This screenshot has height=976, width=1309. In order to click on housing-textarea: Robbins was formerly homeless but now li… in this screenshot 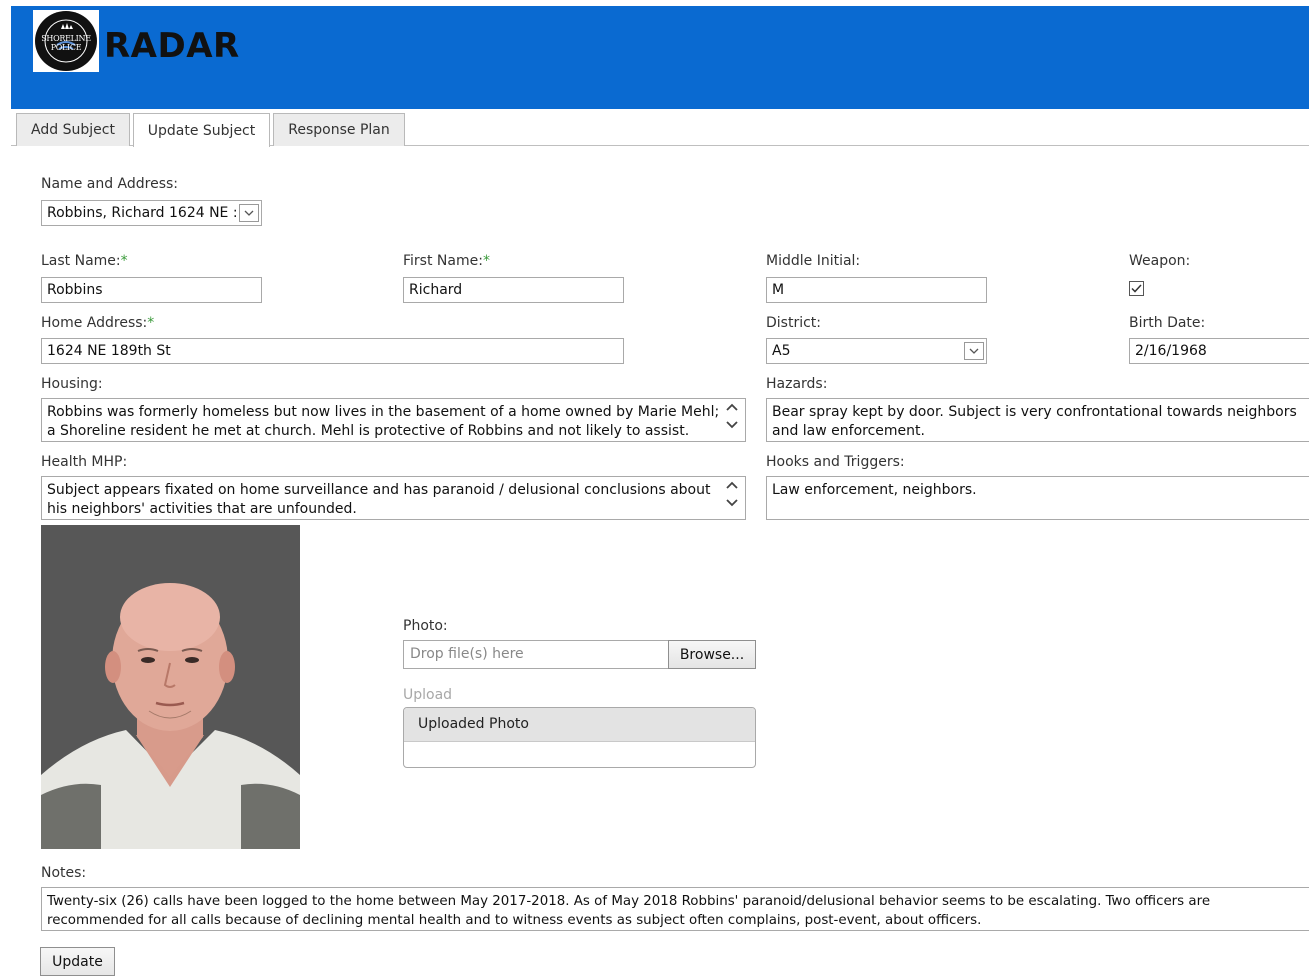, I will do `click(393, 420)`.